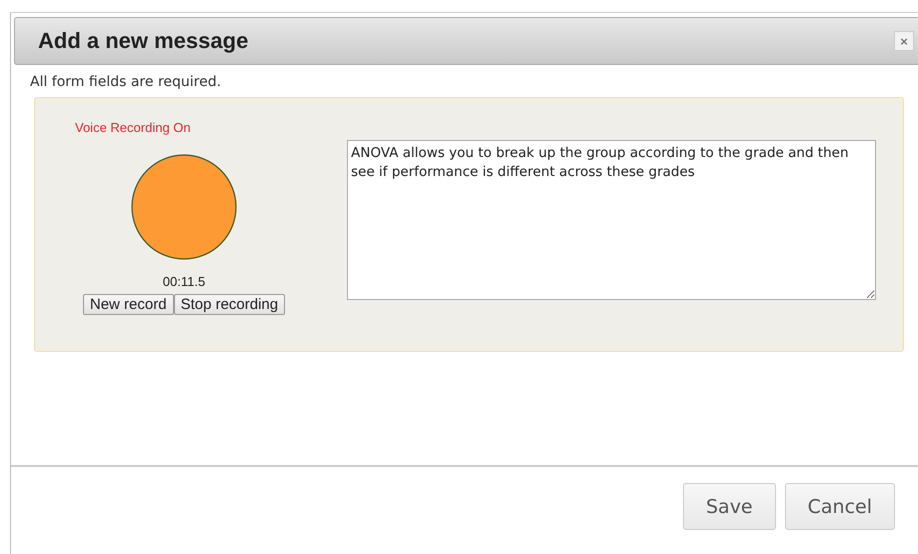 Image resolution: width=918 pixels, height=554 pixels. Describe the element at coordinates (128, 304) in the screenshot. I see `recorder-button: New record` at that location.